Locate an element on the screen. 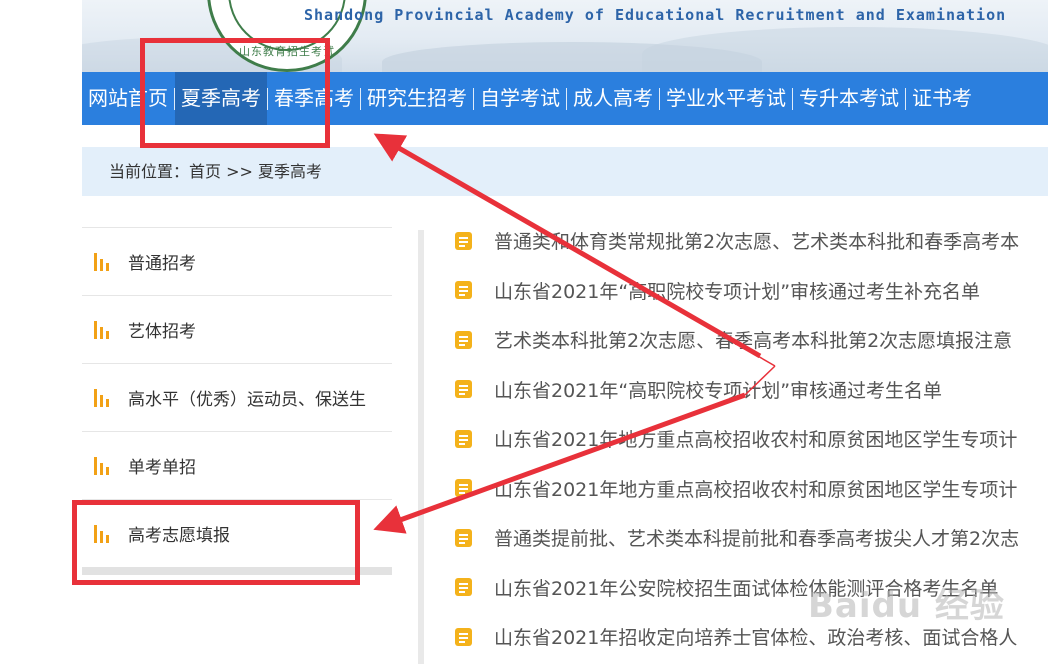  annotation-arrow-to-nav is located at coordinates (567, 246).